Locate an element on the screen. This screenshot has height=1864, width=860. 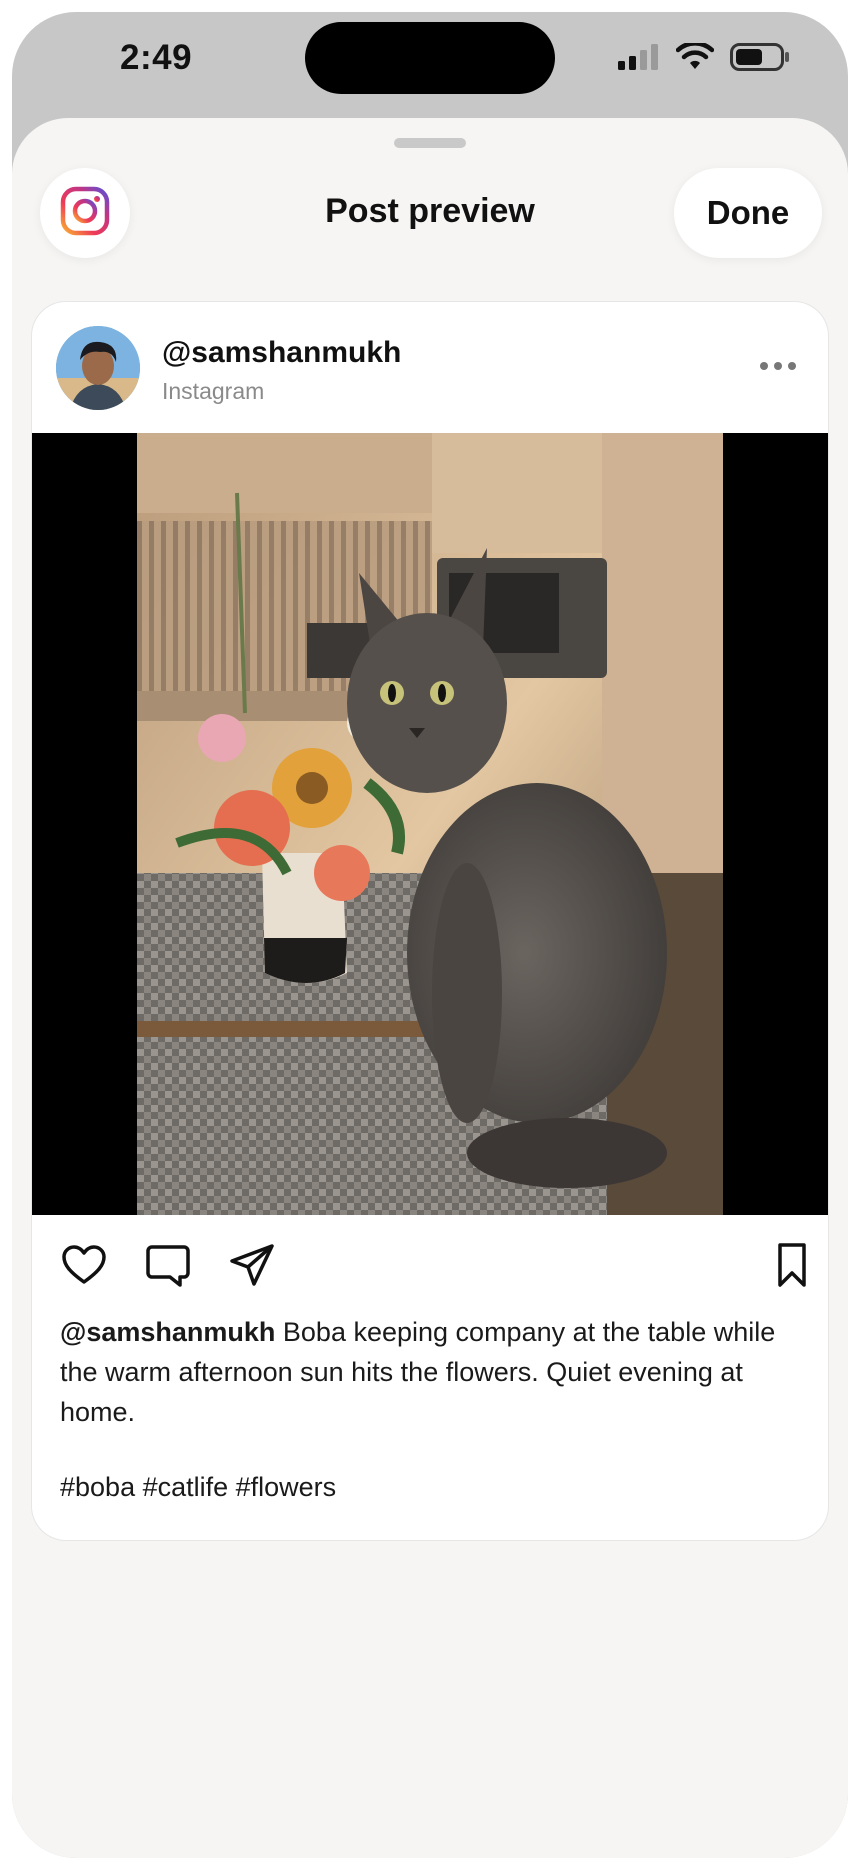
post-hashtags: #boba #catlife #flowers is located at coordinates (198, 1487).